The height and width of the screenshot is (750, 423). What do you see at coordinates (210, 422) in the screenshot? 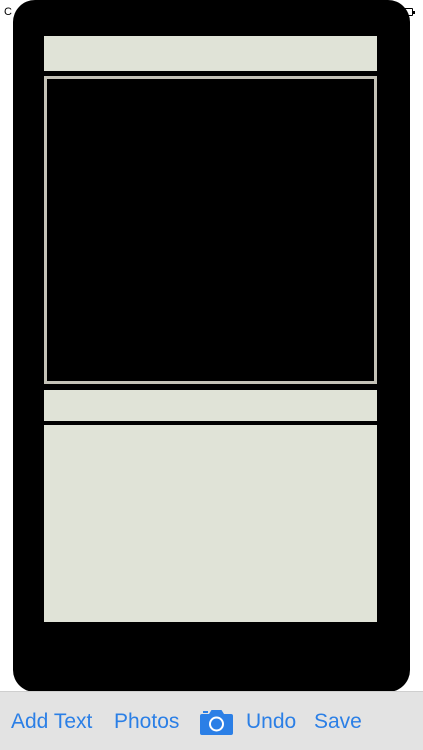
I see `divider` at bounding box center [210, 422].